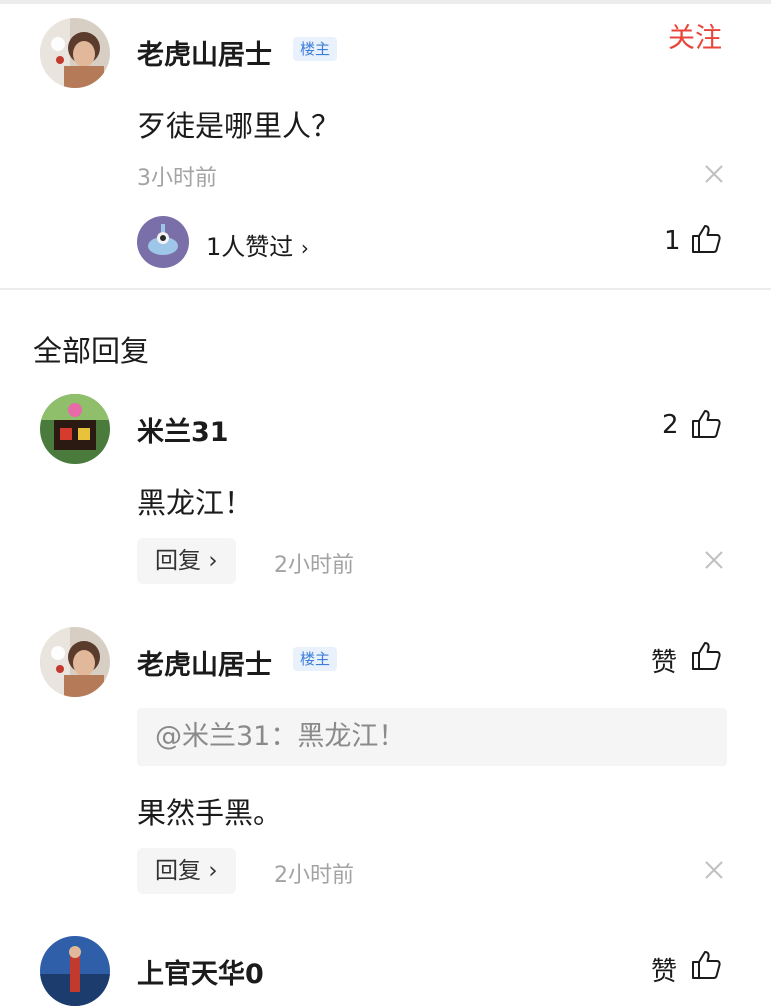 The width and height of the screenshot is (771, 1006). Describe the element at coordinates (200, 971) in the screenshot. I see `reply-author: 上官天华0` at that location.